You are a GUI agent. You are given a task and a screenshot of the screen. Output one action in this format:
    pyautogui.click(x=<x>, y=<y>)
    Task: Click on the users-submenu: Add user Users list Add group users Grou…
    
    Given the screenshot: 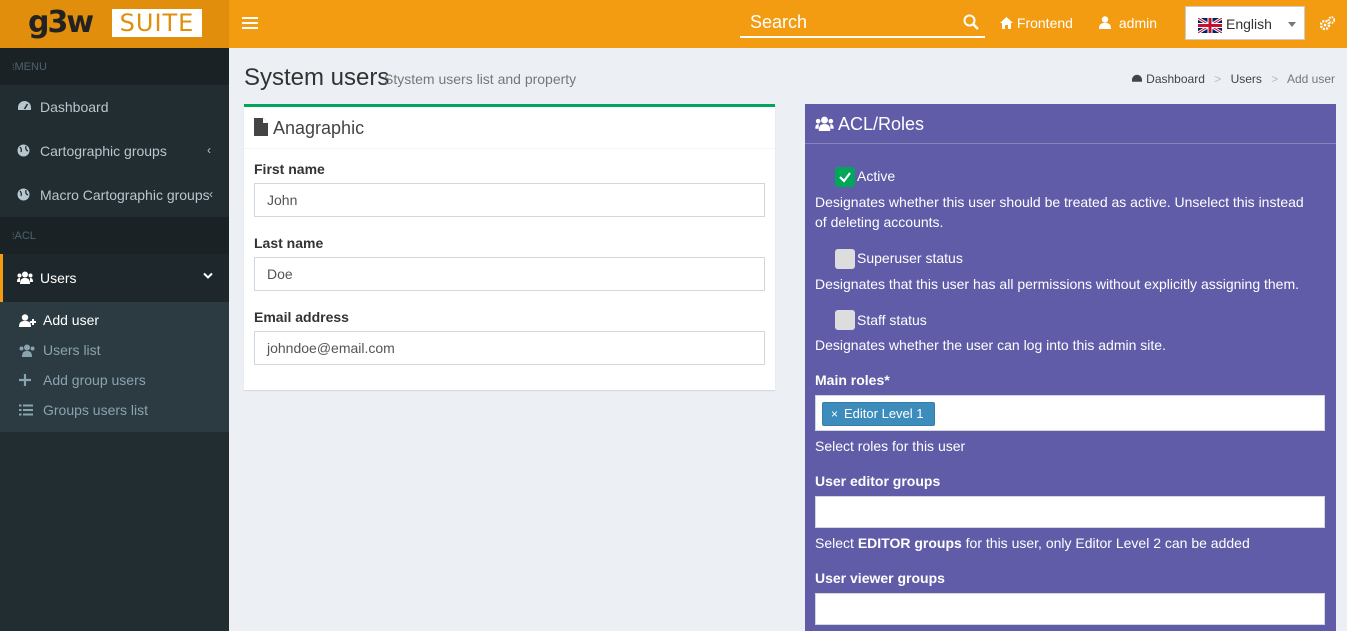 What is the action you would take?
    pyautogui.click(x=114, y=367)
    